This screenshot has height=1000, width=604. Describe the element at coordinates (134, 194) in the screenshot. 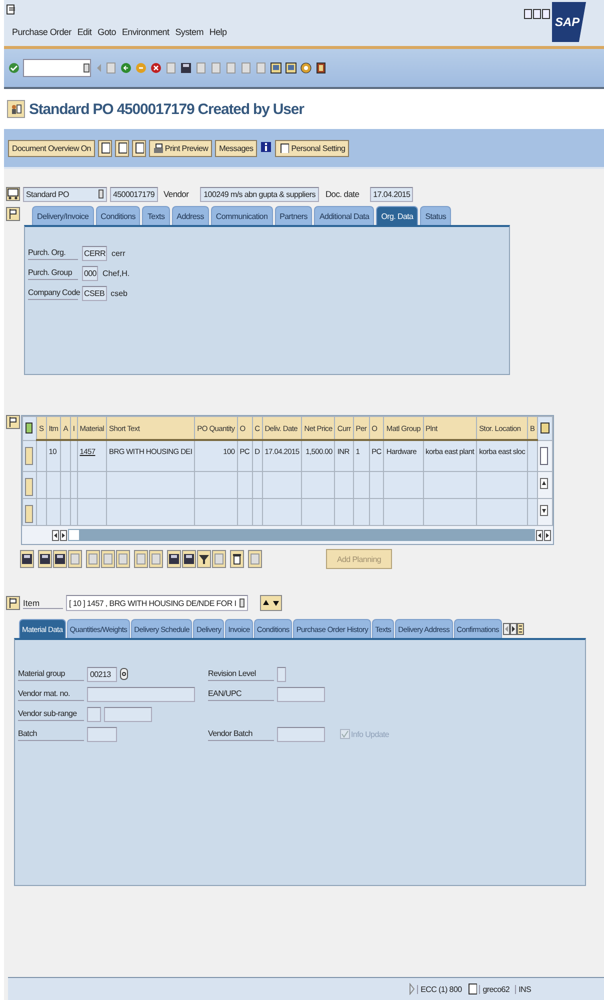

I see `po-number-field: 4500017179` at that location.